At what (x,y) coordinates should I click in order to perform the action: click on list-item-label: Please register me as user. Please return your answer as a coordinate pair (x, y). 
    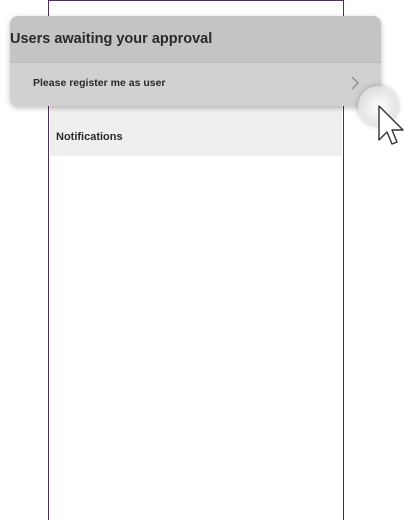
    Looking at the image, I should click on (99, 83).